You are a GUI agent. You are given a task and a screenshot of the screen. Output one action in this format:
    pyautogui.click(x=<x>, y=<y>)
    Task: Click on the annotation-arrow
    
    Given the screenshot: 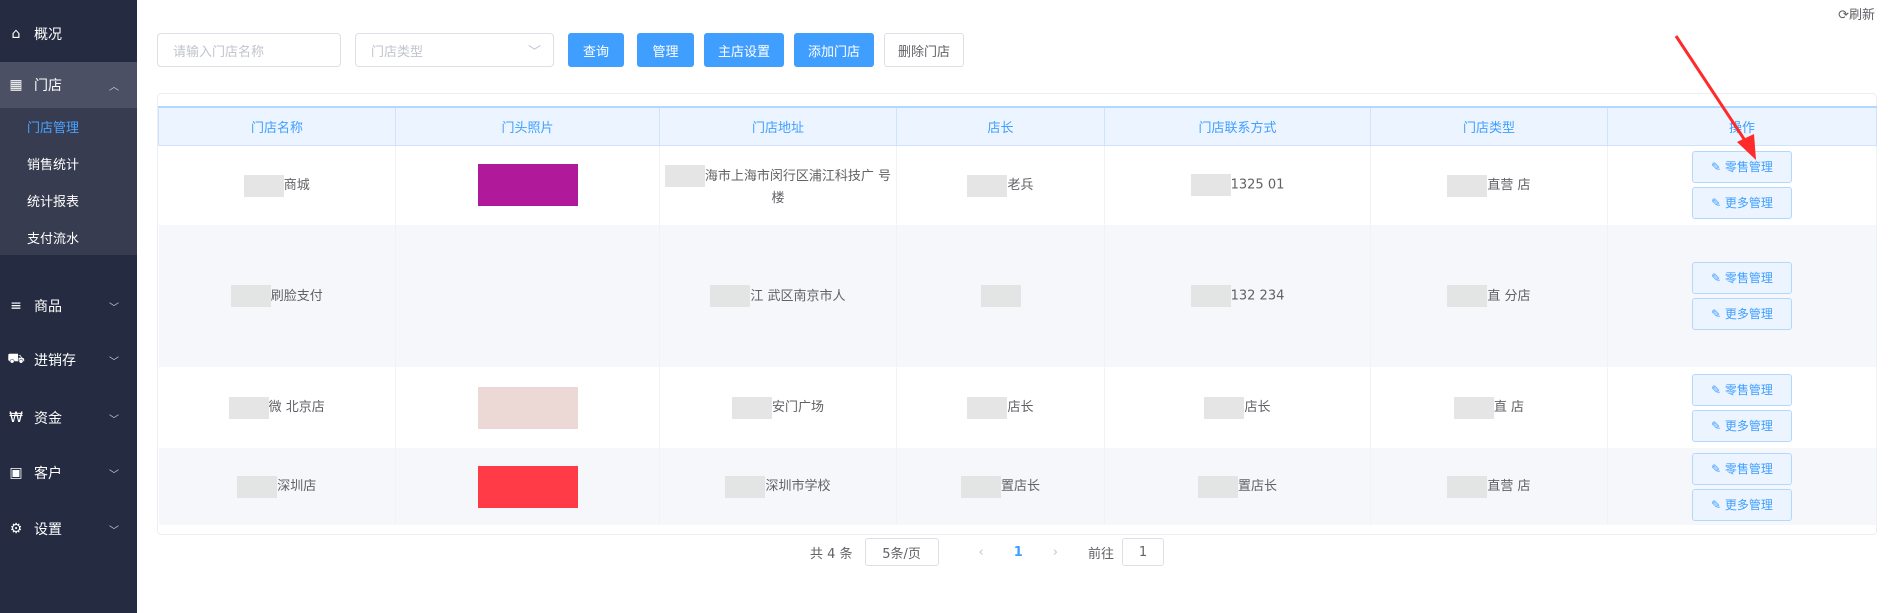 What is the action you would take?
    pyautogui.click(x=1715, y=97)
    